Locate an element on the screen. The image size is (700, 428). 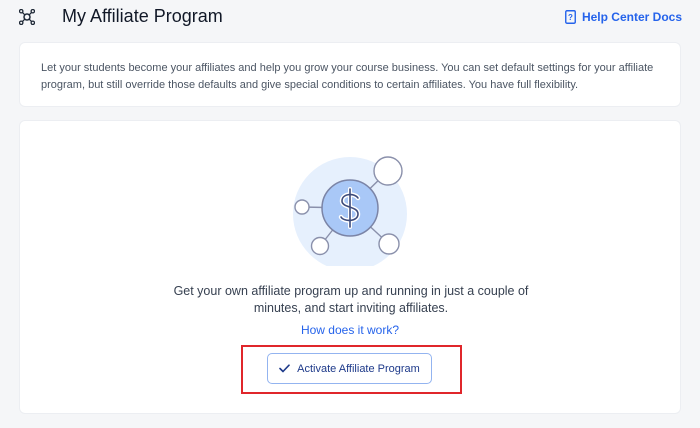
document-question-icon: ? is located at coordinates (570, 17).